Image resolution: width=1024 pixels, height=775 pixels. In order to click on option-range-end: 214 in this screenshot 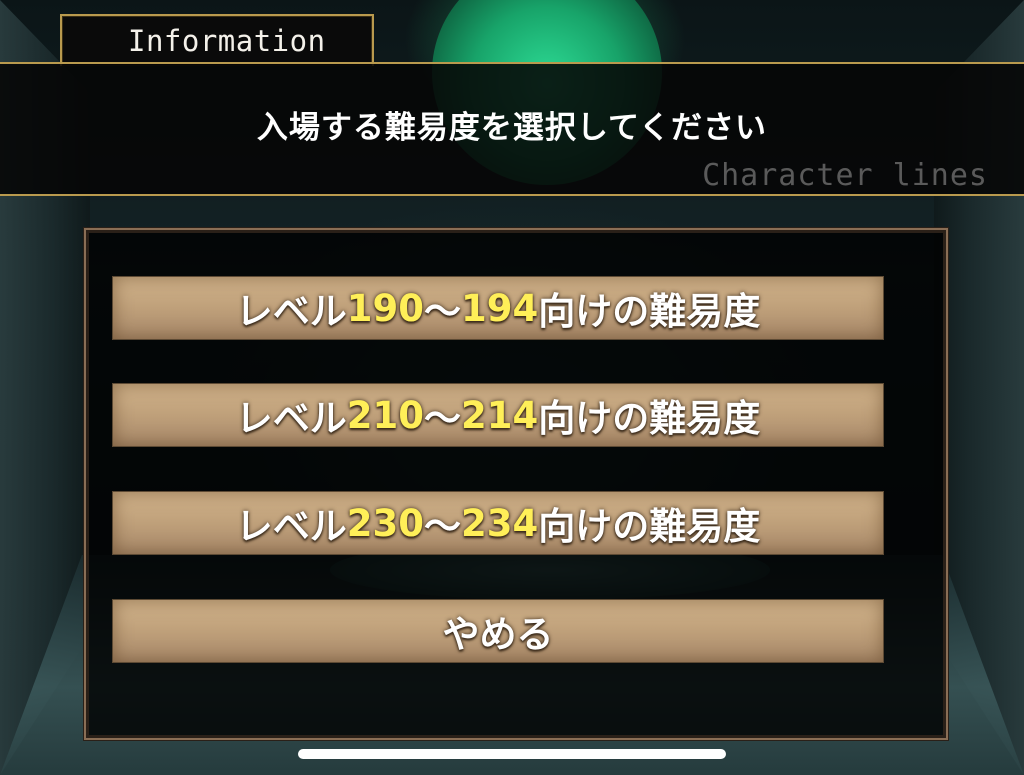, I will do `click(500, 415)`.